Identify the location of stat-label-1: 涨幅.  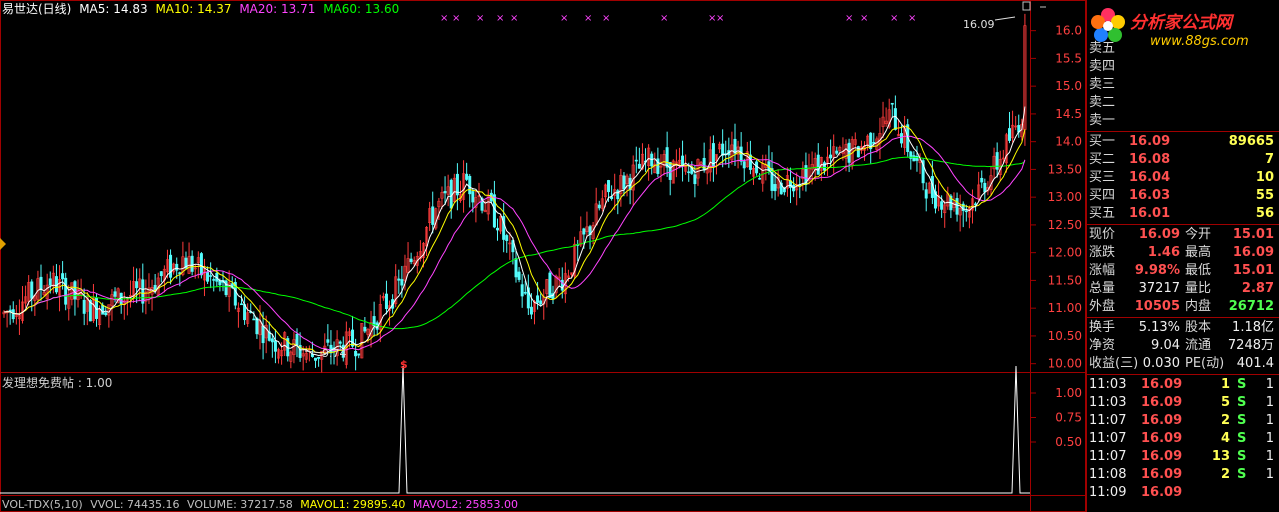
(1102, 270).